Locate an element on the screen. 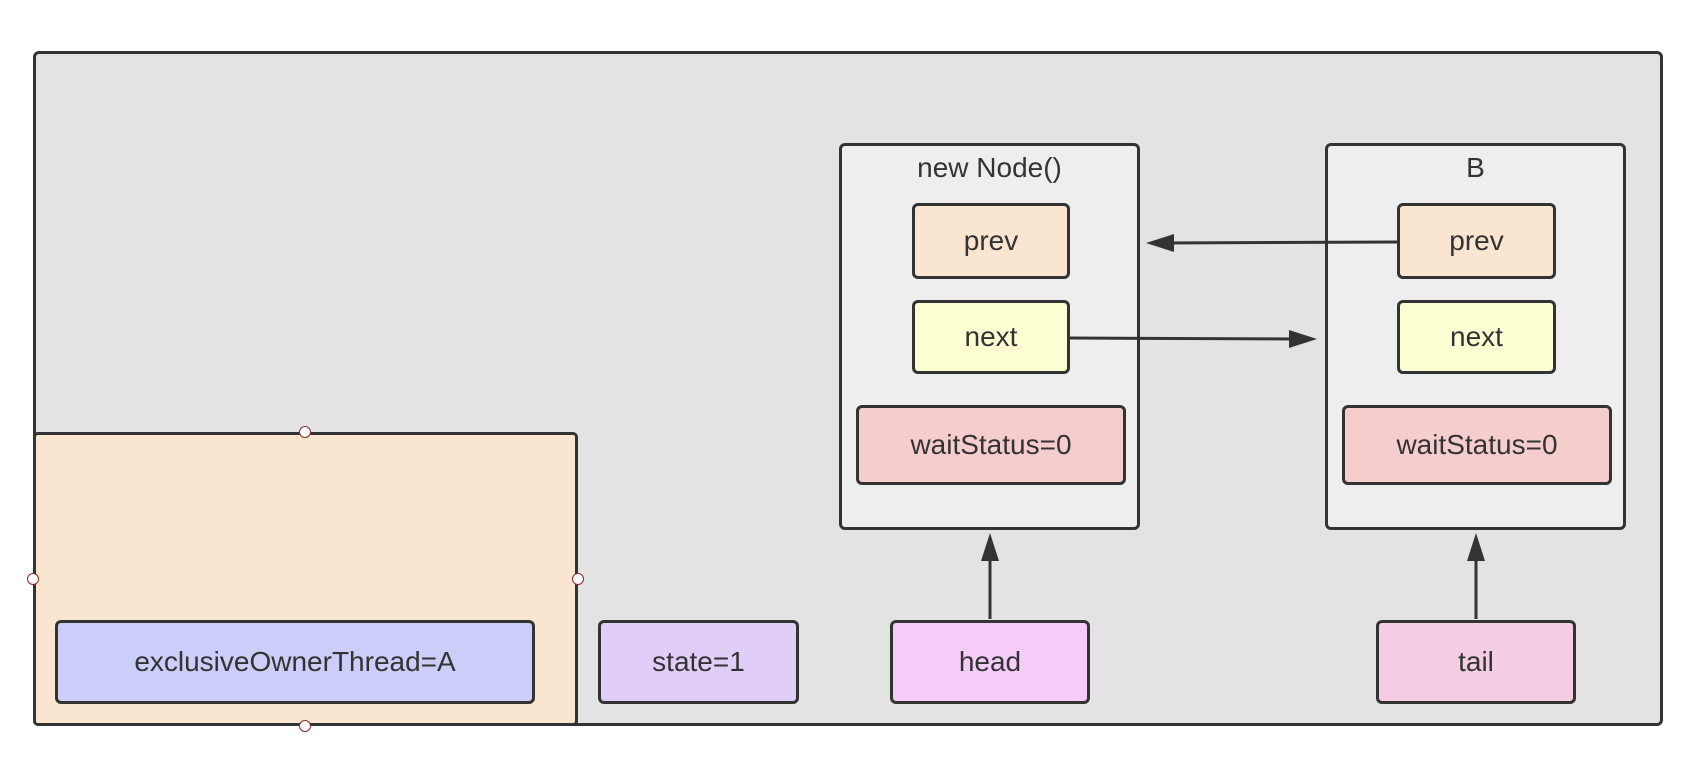  prev-arrowhead is located at coordinates (1160, 243).